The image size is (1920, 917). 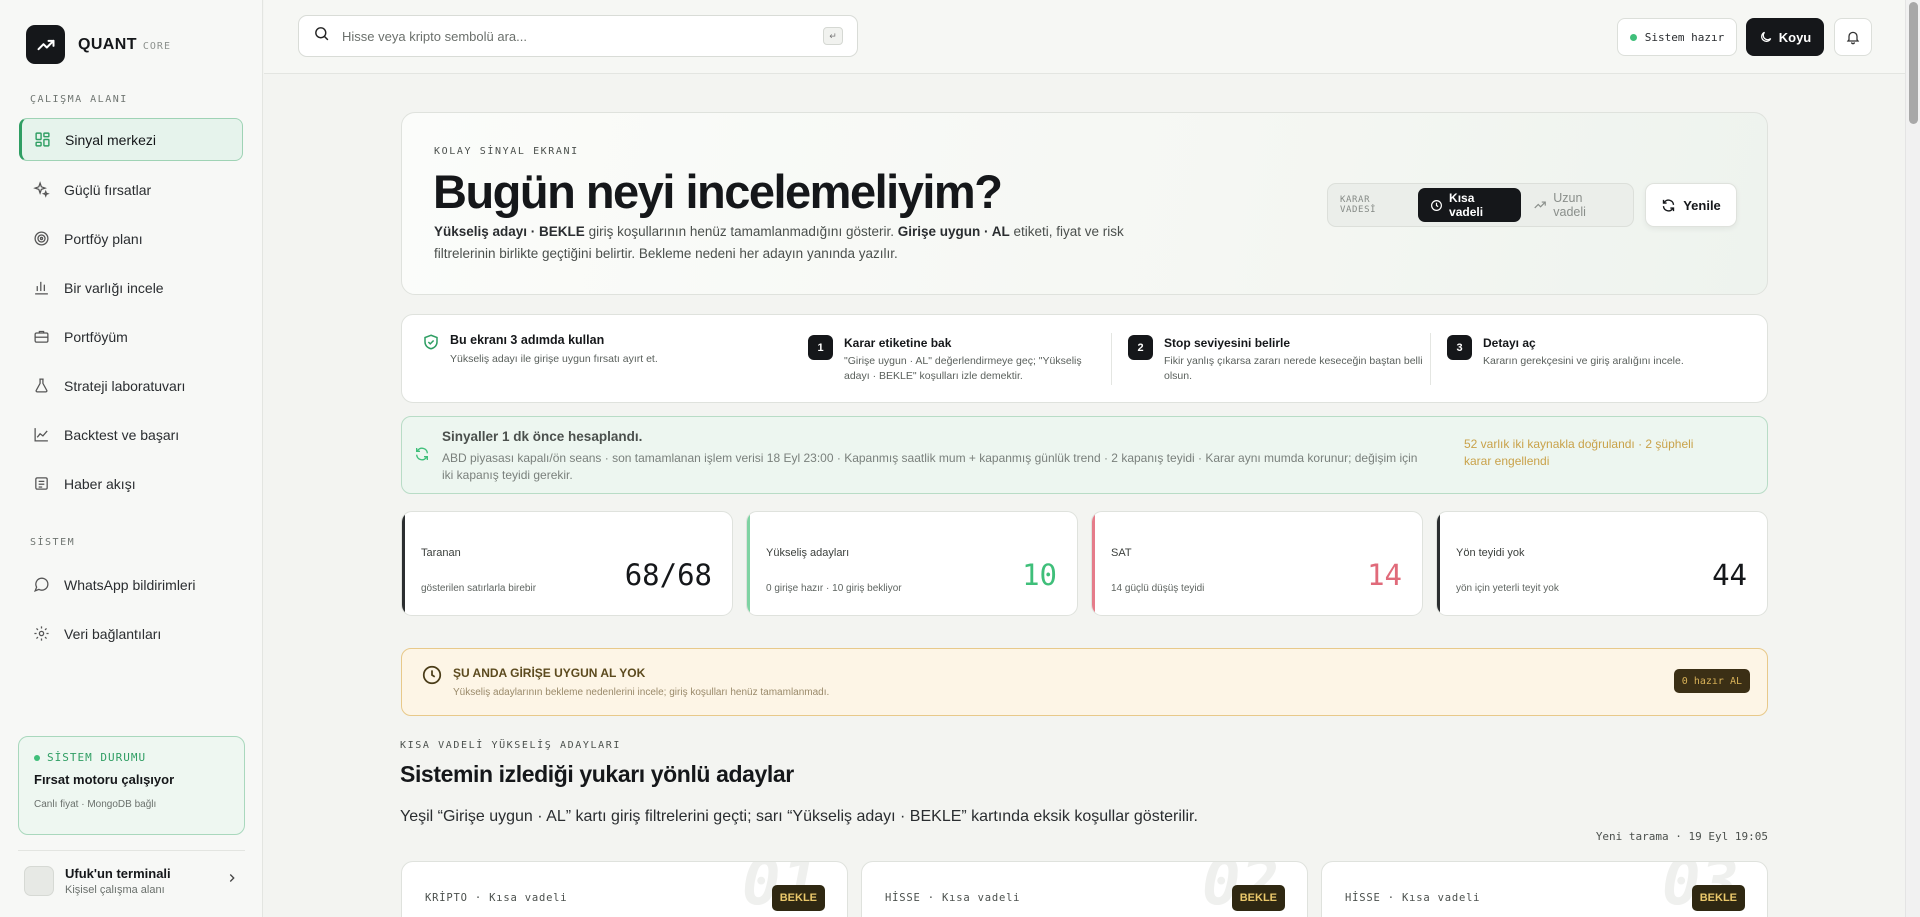 I want to click on sidebar-item-inspect-asset: Bir varlığı incele, so click(x=131, y=287).